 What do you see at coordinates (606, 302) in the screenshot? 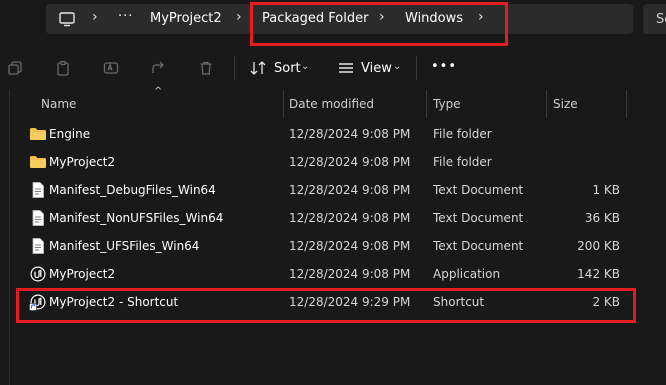
I see `file-size: 2 KB` at bounding box center [606, 302].